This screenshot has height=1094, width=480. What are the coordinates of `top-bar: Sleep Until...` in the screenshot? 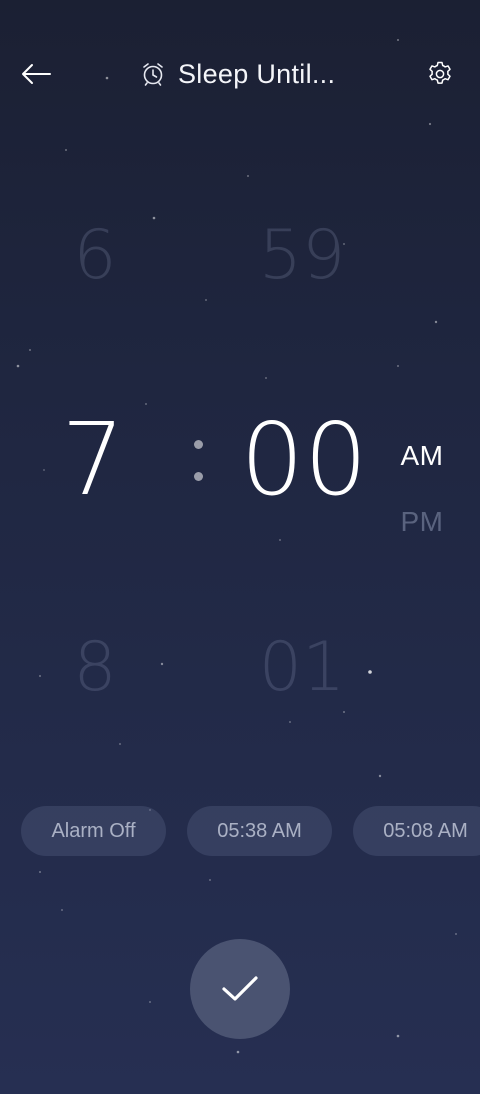 It's located at (240, 75).